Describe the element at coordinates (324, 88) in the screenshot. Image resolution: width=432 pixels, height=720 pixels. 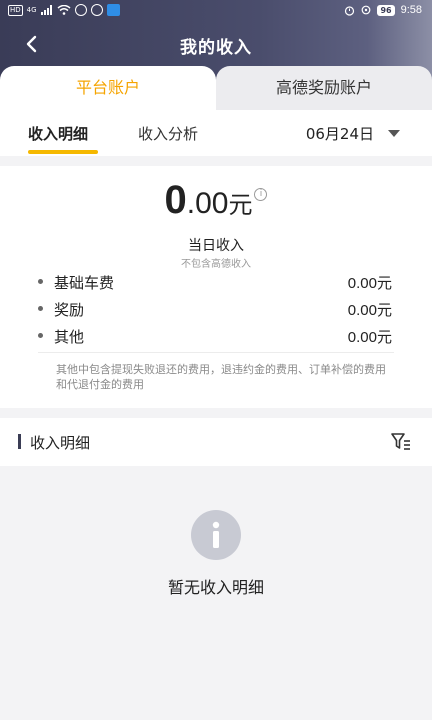
I see `tab-gaode-reward-account: 高德奖励账户` at that location.